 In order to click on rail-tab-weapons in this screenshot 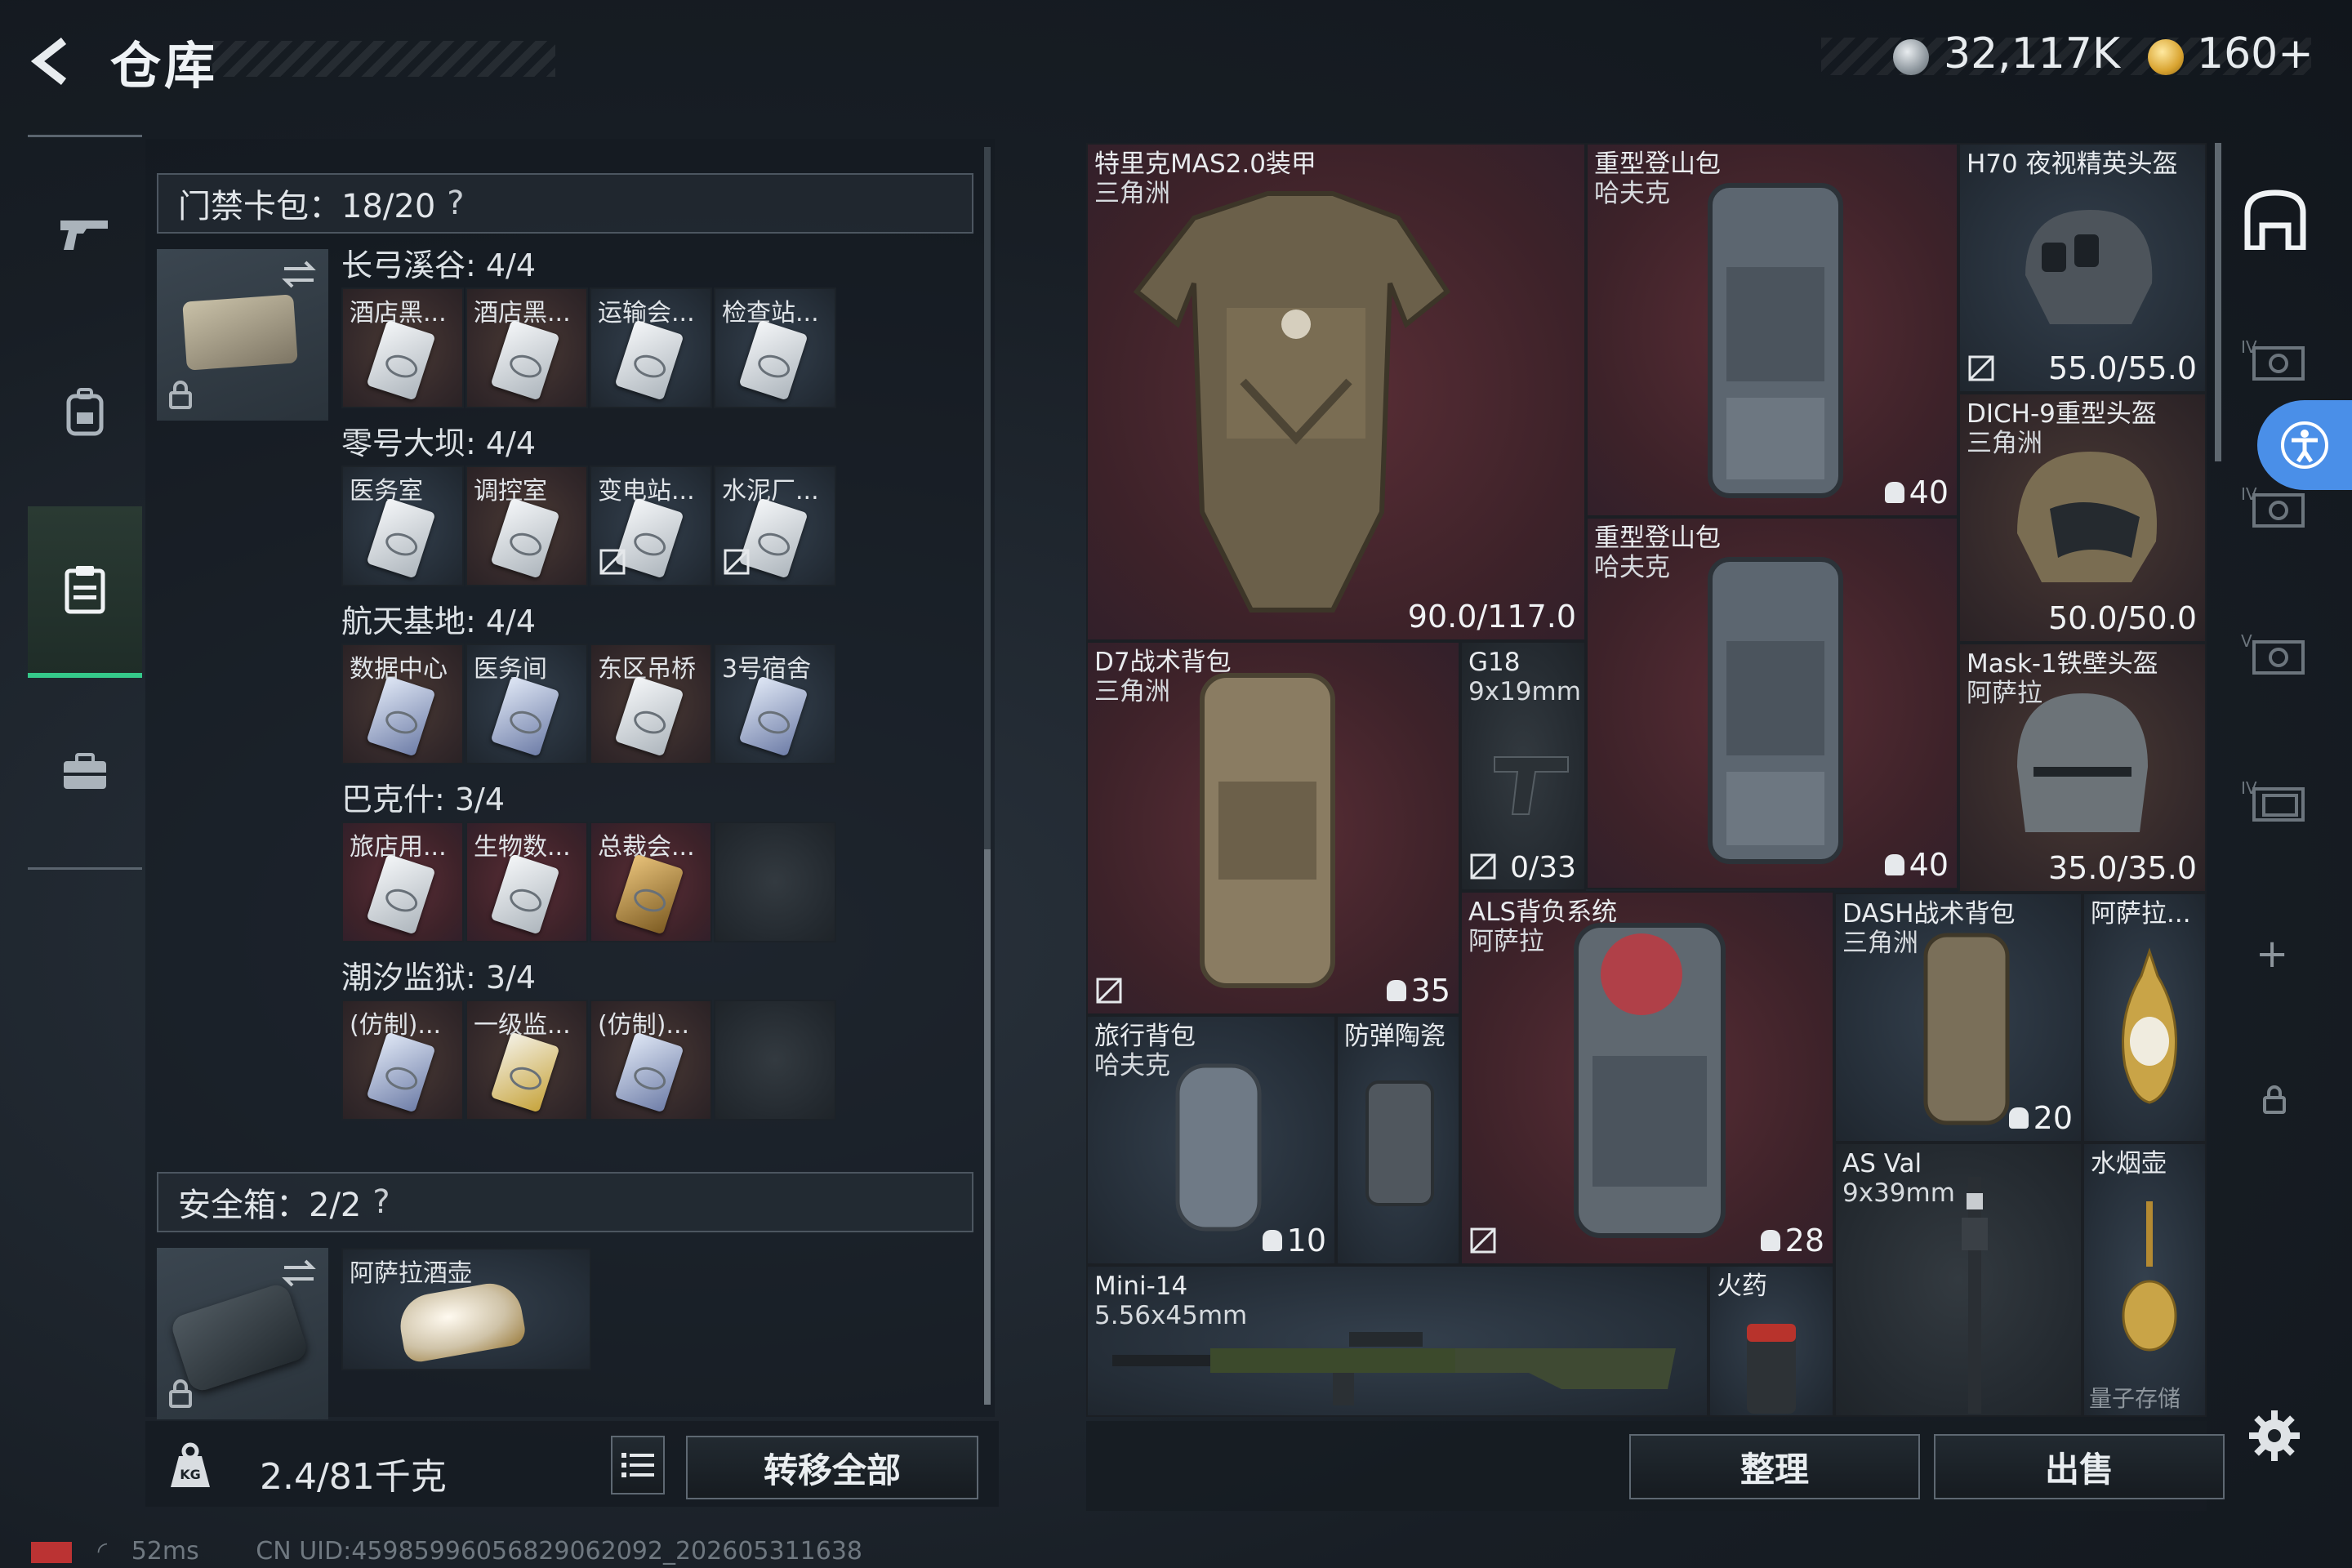, I will do `click(85, 232)`.